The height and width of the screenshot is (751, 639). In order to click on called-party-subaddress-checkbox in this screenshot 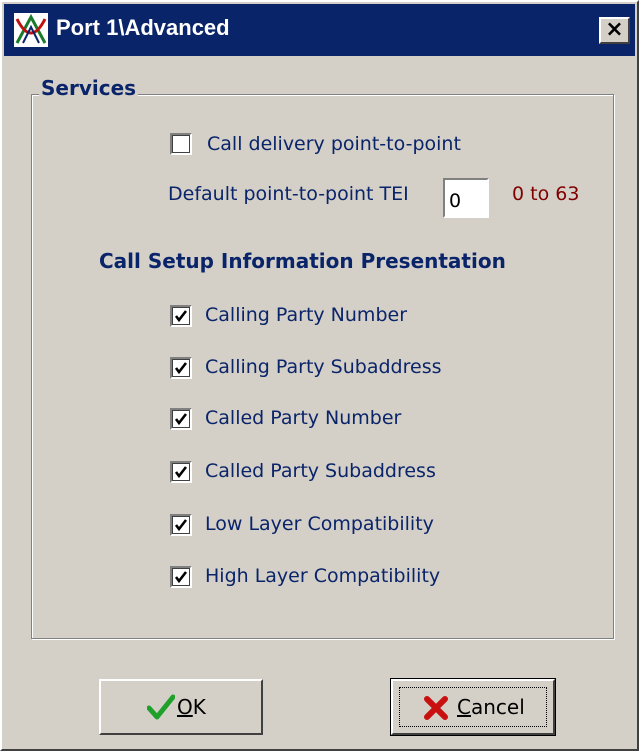, I will do `click(181, 472)`.